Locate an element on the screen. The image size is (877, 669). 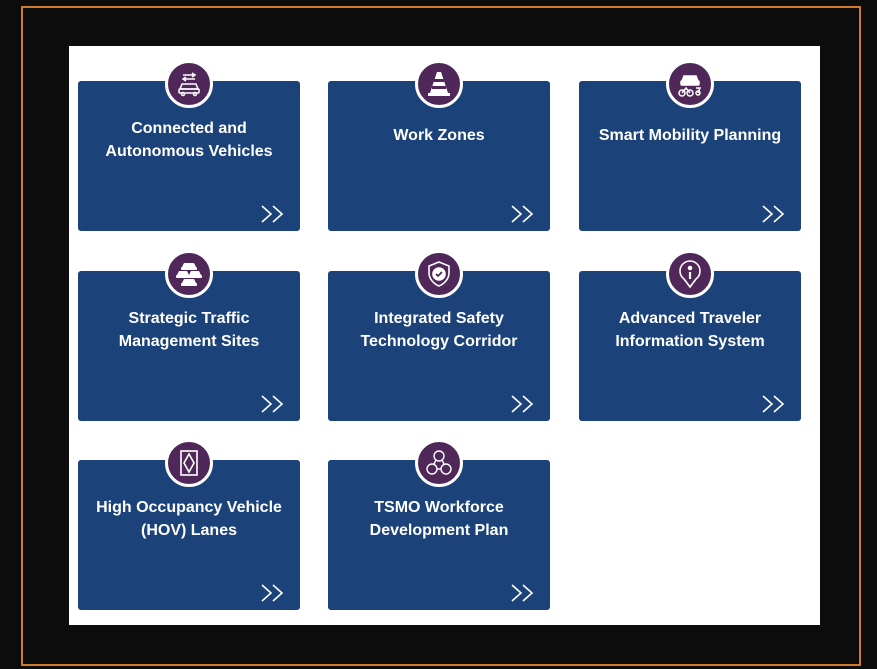
tile-title-line-1: Integrated Safety is located at coordinates (439, 318).